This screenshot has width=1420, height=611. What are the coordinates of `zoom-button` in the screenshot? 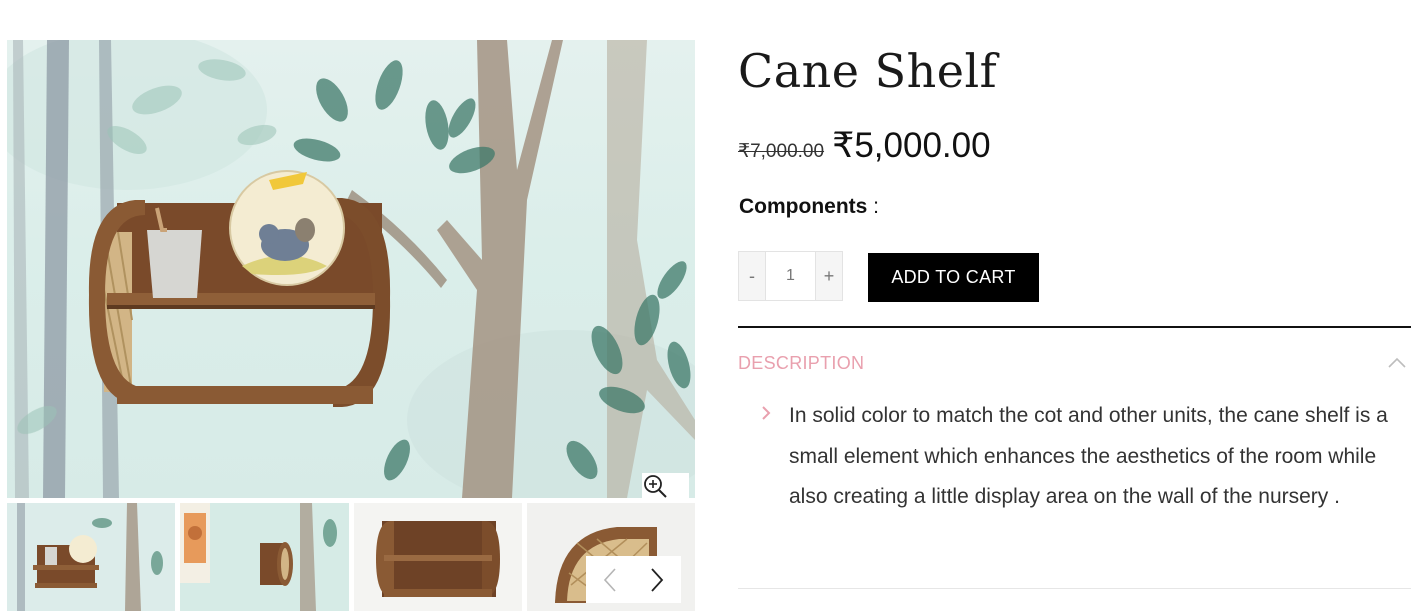 It's located at (665, 485).